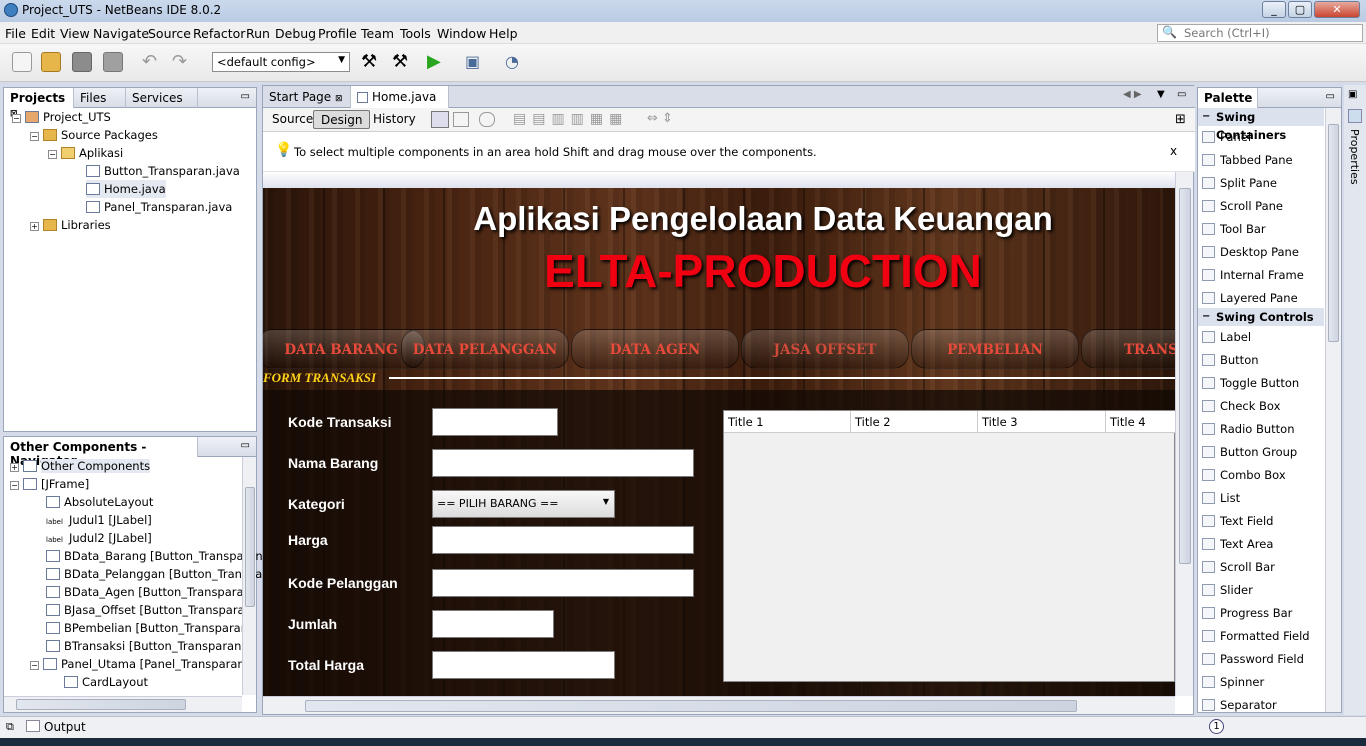 The image size is (1366, 746). I want to click on nav-bdata-agen: BData_Agen [Button_Transparan], so click(150, 592).